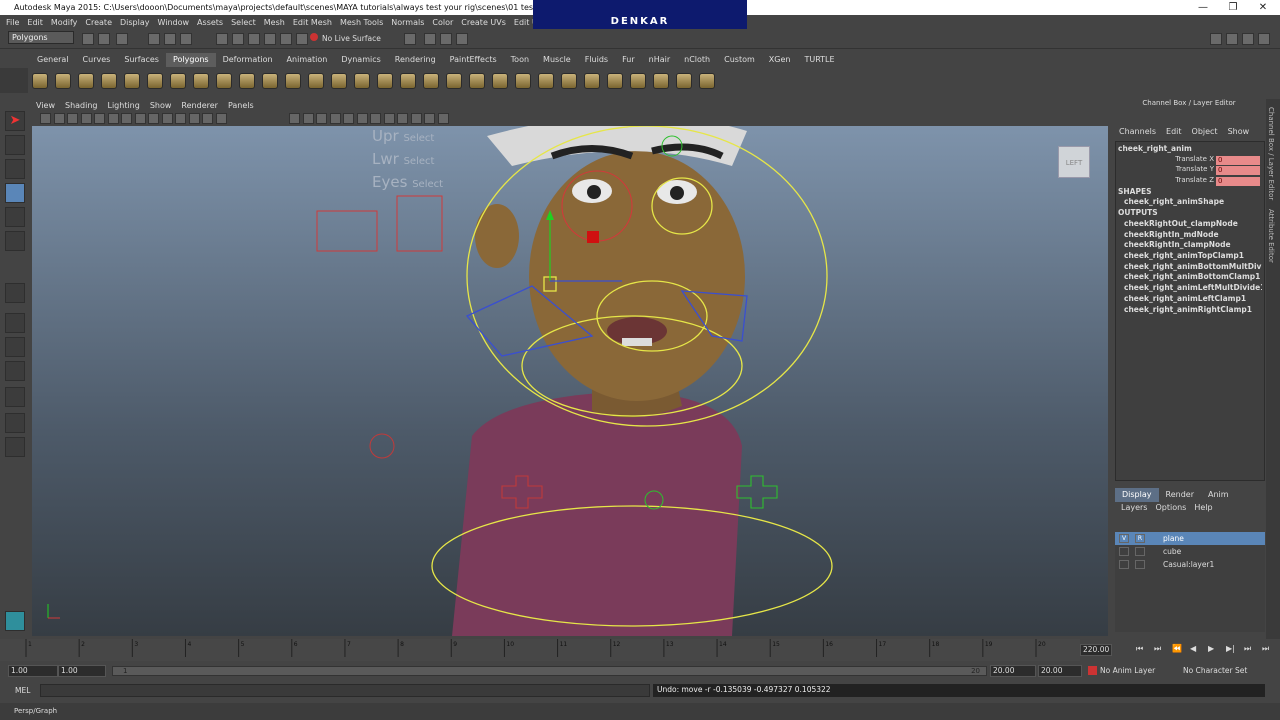 The image size is (1280, 720). What do you see at coordinates (241, 105) in the screenshot?
I see `viewport-menu-panels: Panels` at bounding box center [241, 105].